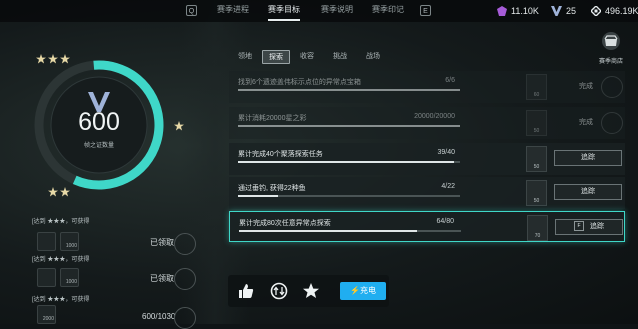  What do you see at coordinates (536, 87) in the screenshot?
I see `task-reward: 60` at bounding box center [536, 87].